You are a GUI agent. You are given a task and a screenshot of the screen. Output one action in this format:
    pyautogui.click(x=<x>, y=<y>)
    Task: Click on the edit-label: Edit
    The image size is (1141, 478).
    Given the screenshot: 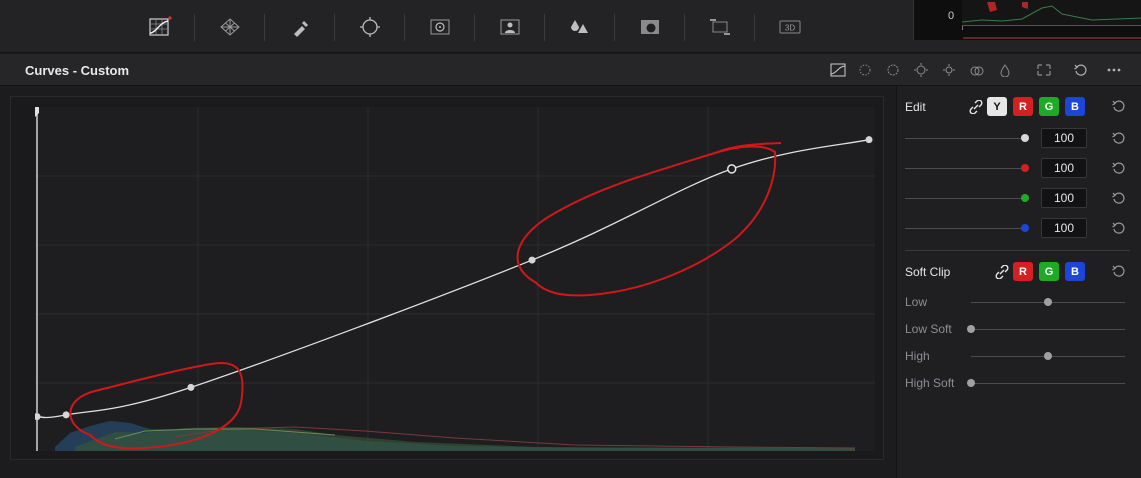 What is the action you would take?
    pyautogui.click(x=915, y=107)
    